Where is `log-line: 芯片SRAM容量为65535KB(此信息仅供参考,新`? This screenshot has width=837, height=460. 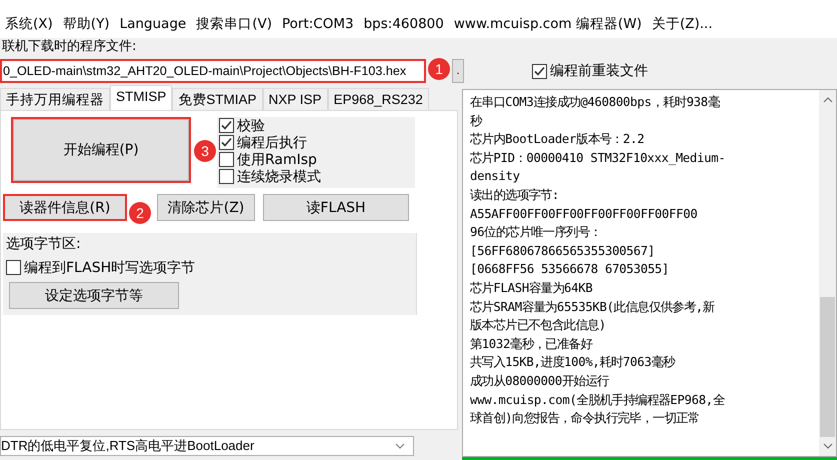
log-line: 芯片SRAM容量为65535KB(此信息仅供参考,新 is located at coordinates (593, 307).